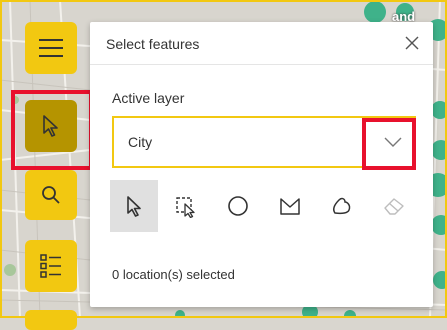 The width and height of the screenshot is (447, 330). Describe the element at coordinates (51, 320) in the screenshot. I see `toolbar-button-partial` at that location.